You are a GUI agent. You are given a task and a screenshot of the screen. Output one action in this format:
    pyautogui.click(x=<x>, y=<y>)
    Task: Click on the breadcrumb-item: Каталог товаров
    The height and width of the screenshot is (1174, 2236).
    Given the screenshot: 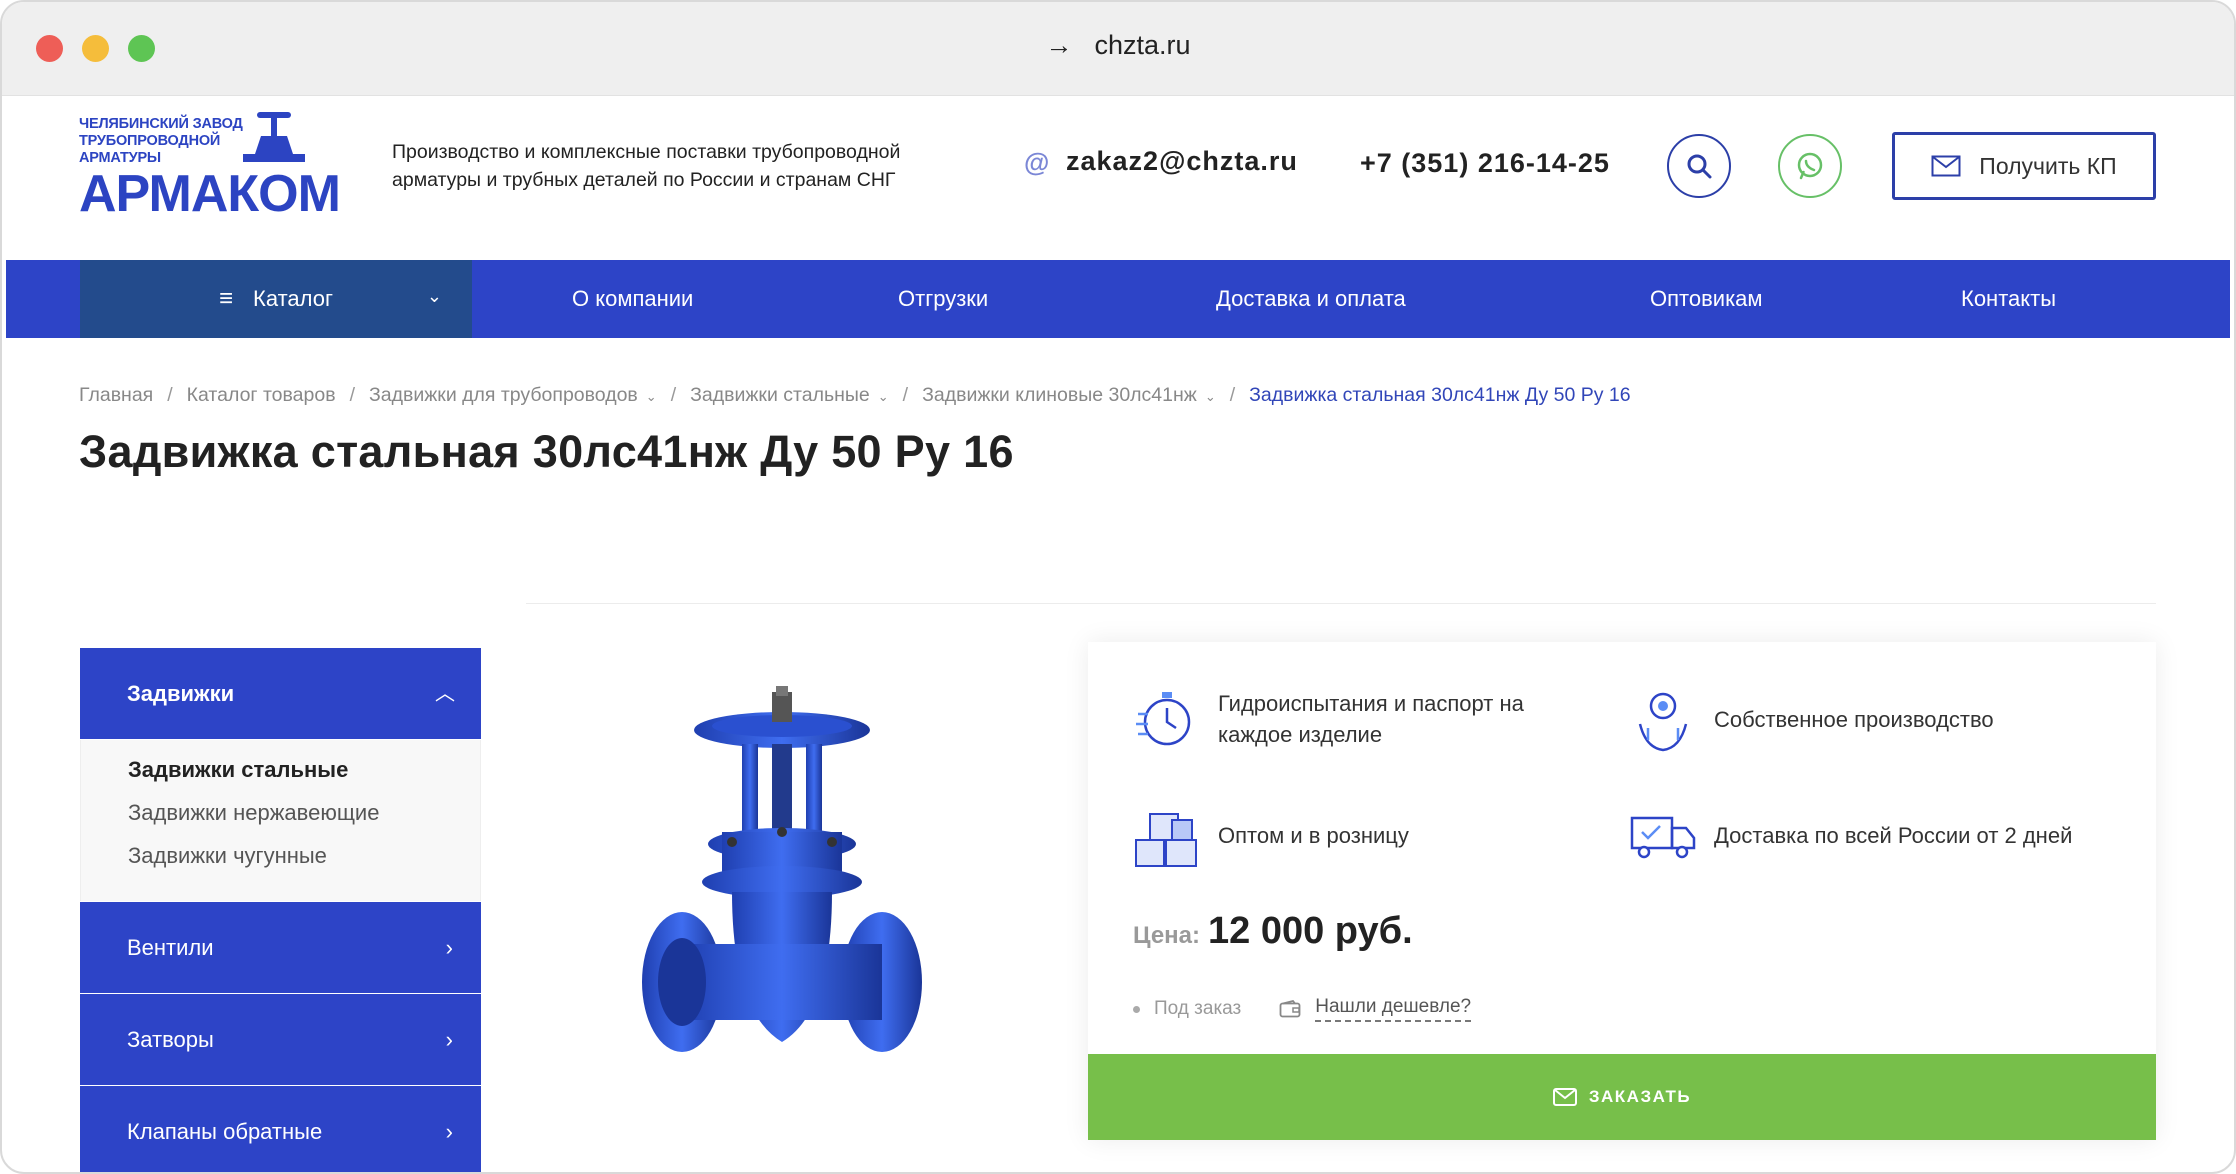 What is the action you would take?
    pyautogui.click(x=261, y=395)
    